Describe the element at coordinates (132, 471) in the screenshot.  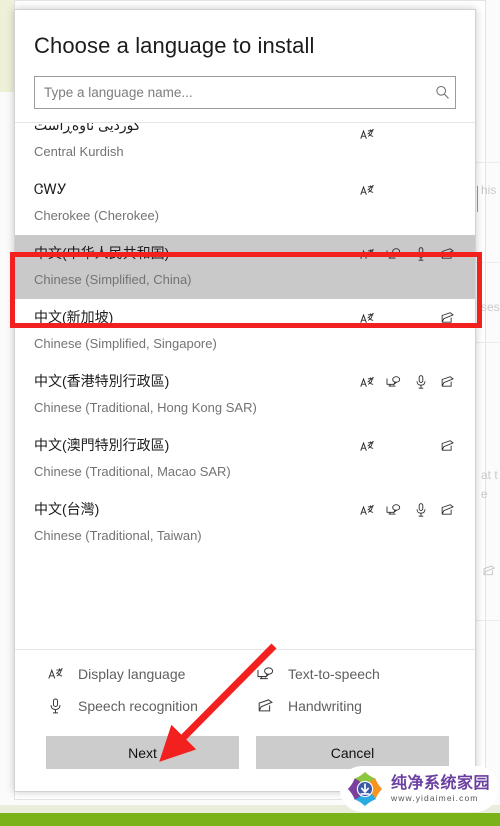
I see `language-english-name: Chinese (Traditional, Macao SAR)` at that location.